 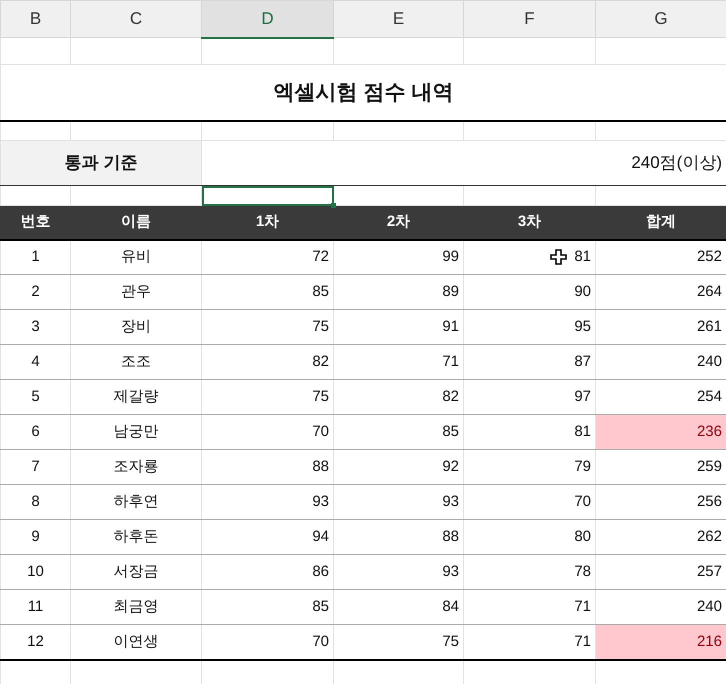 I want to click on table-cell: 89, so click(x=399, y=292).